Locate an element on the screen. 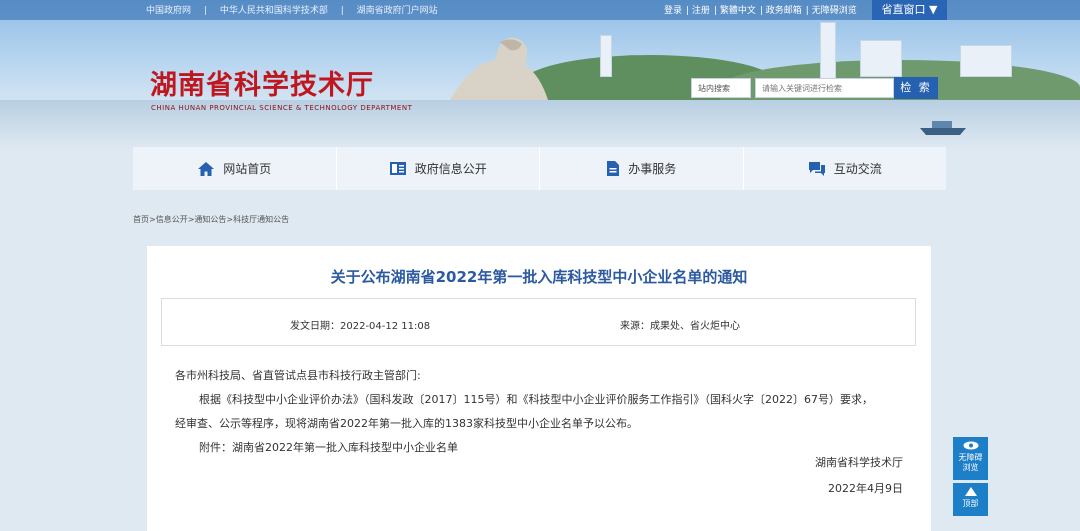  site-title: 湖南省科学技术厅 is located at coordinates (262, 85).